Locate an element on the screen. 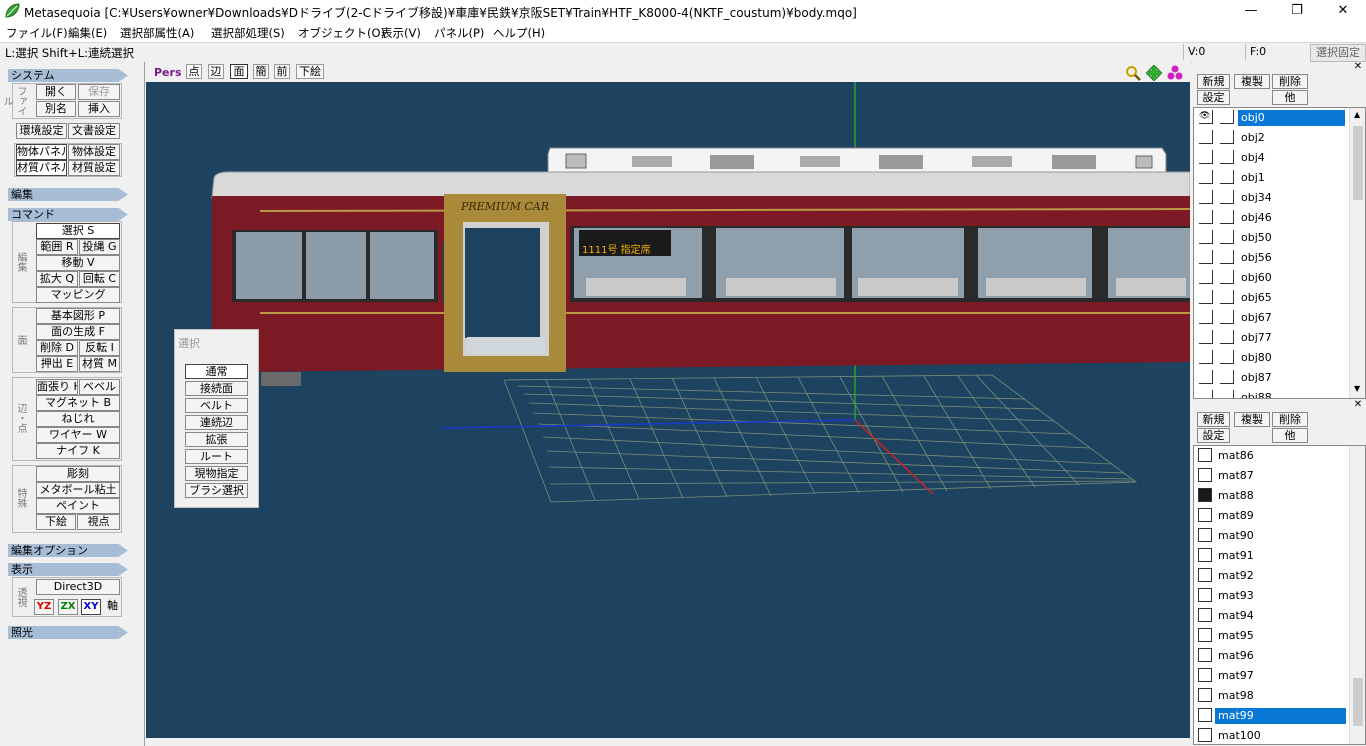 This screenshot has height=746, width=1366. select-palette: 選択 通常 接続面 ベルト 連続辺 拡張 ルート 現物指定 ブラシ選択 is located at coordinates (216, 418).